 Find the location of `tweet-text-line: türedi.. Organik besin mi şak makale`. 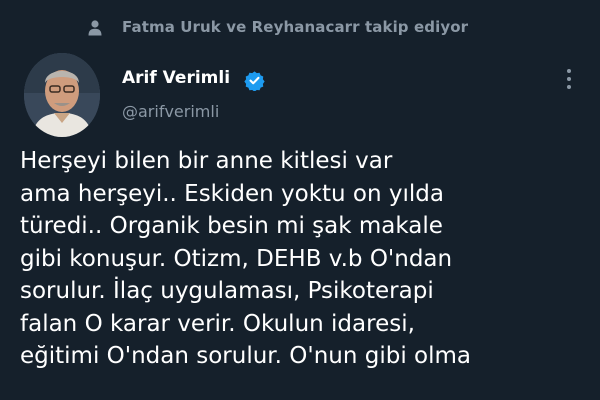

tweet-text-line: türedi.. Organik besin mi şak makale is located at coordinates (231, 226).